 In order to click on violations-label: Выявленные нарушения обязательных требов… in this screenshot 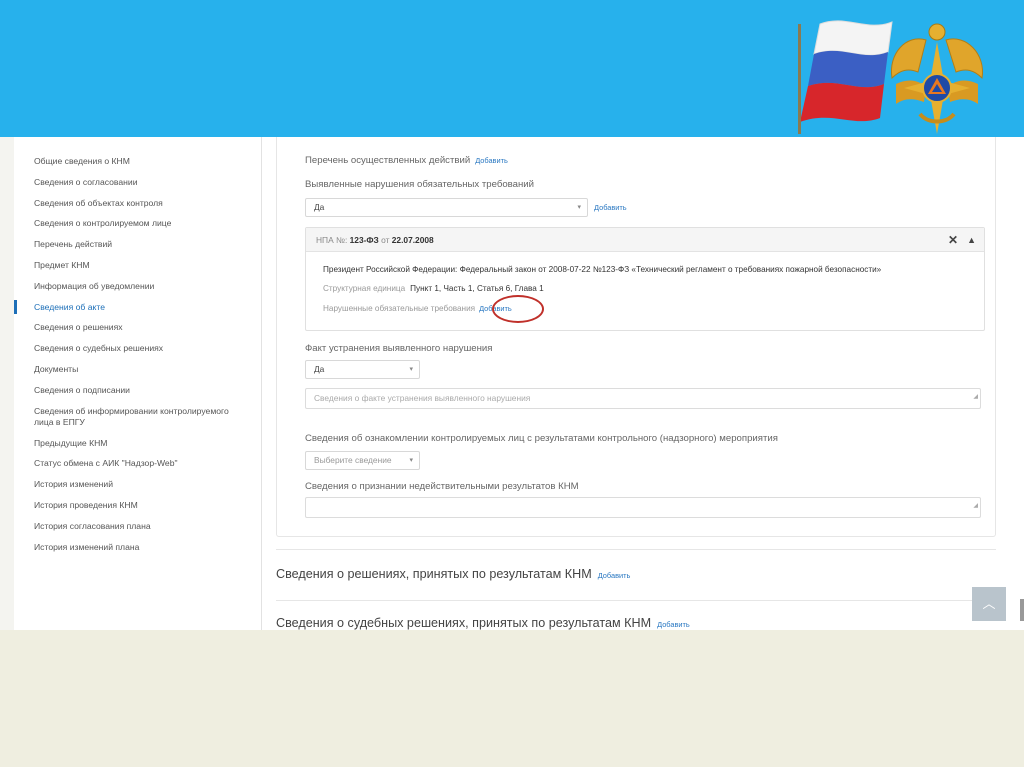, I will do `click(420, 184)`.